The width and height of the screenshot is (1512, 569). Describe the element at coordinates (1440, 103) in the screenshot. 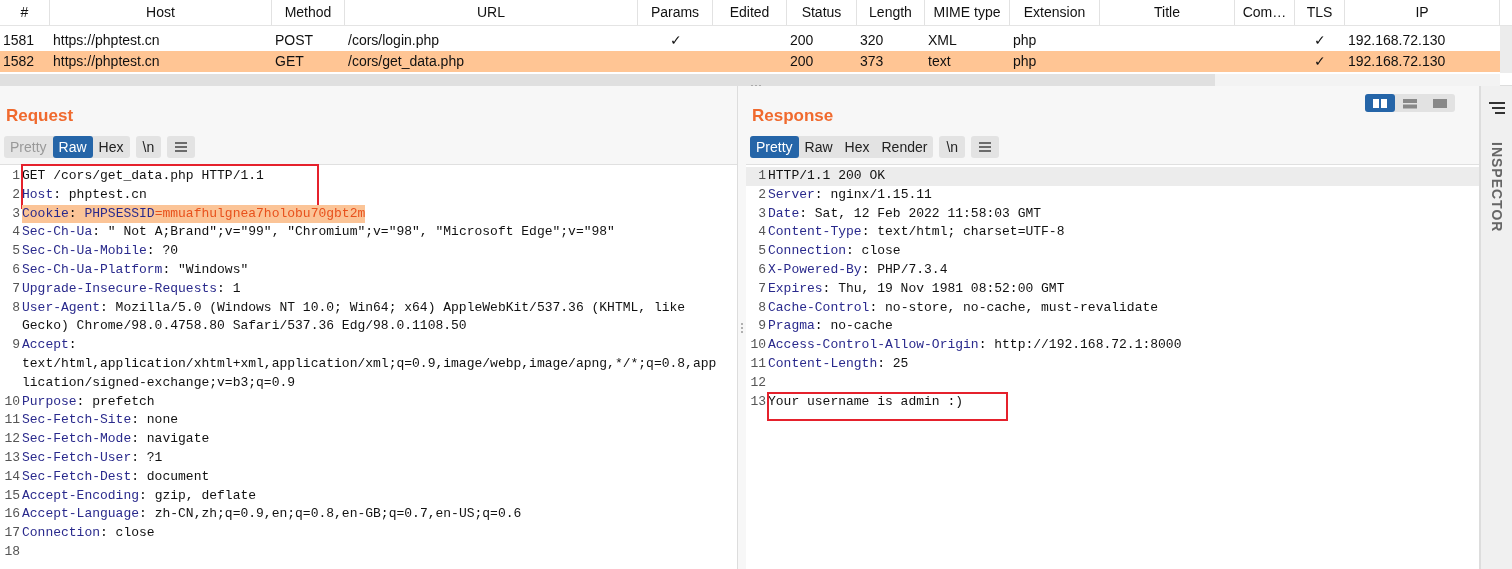

I see `single-pane-icon` at that location.